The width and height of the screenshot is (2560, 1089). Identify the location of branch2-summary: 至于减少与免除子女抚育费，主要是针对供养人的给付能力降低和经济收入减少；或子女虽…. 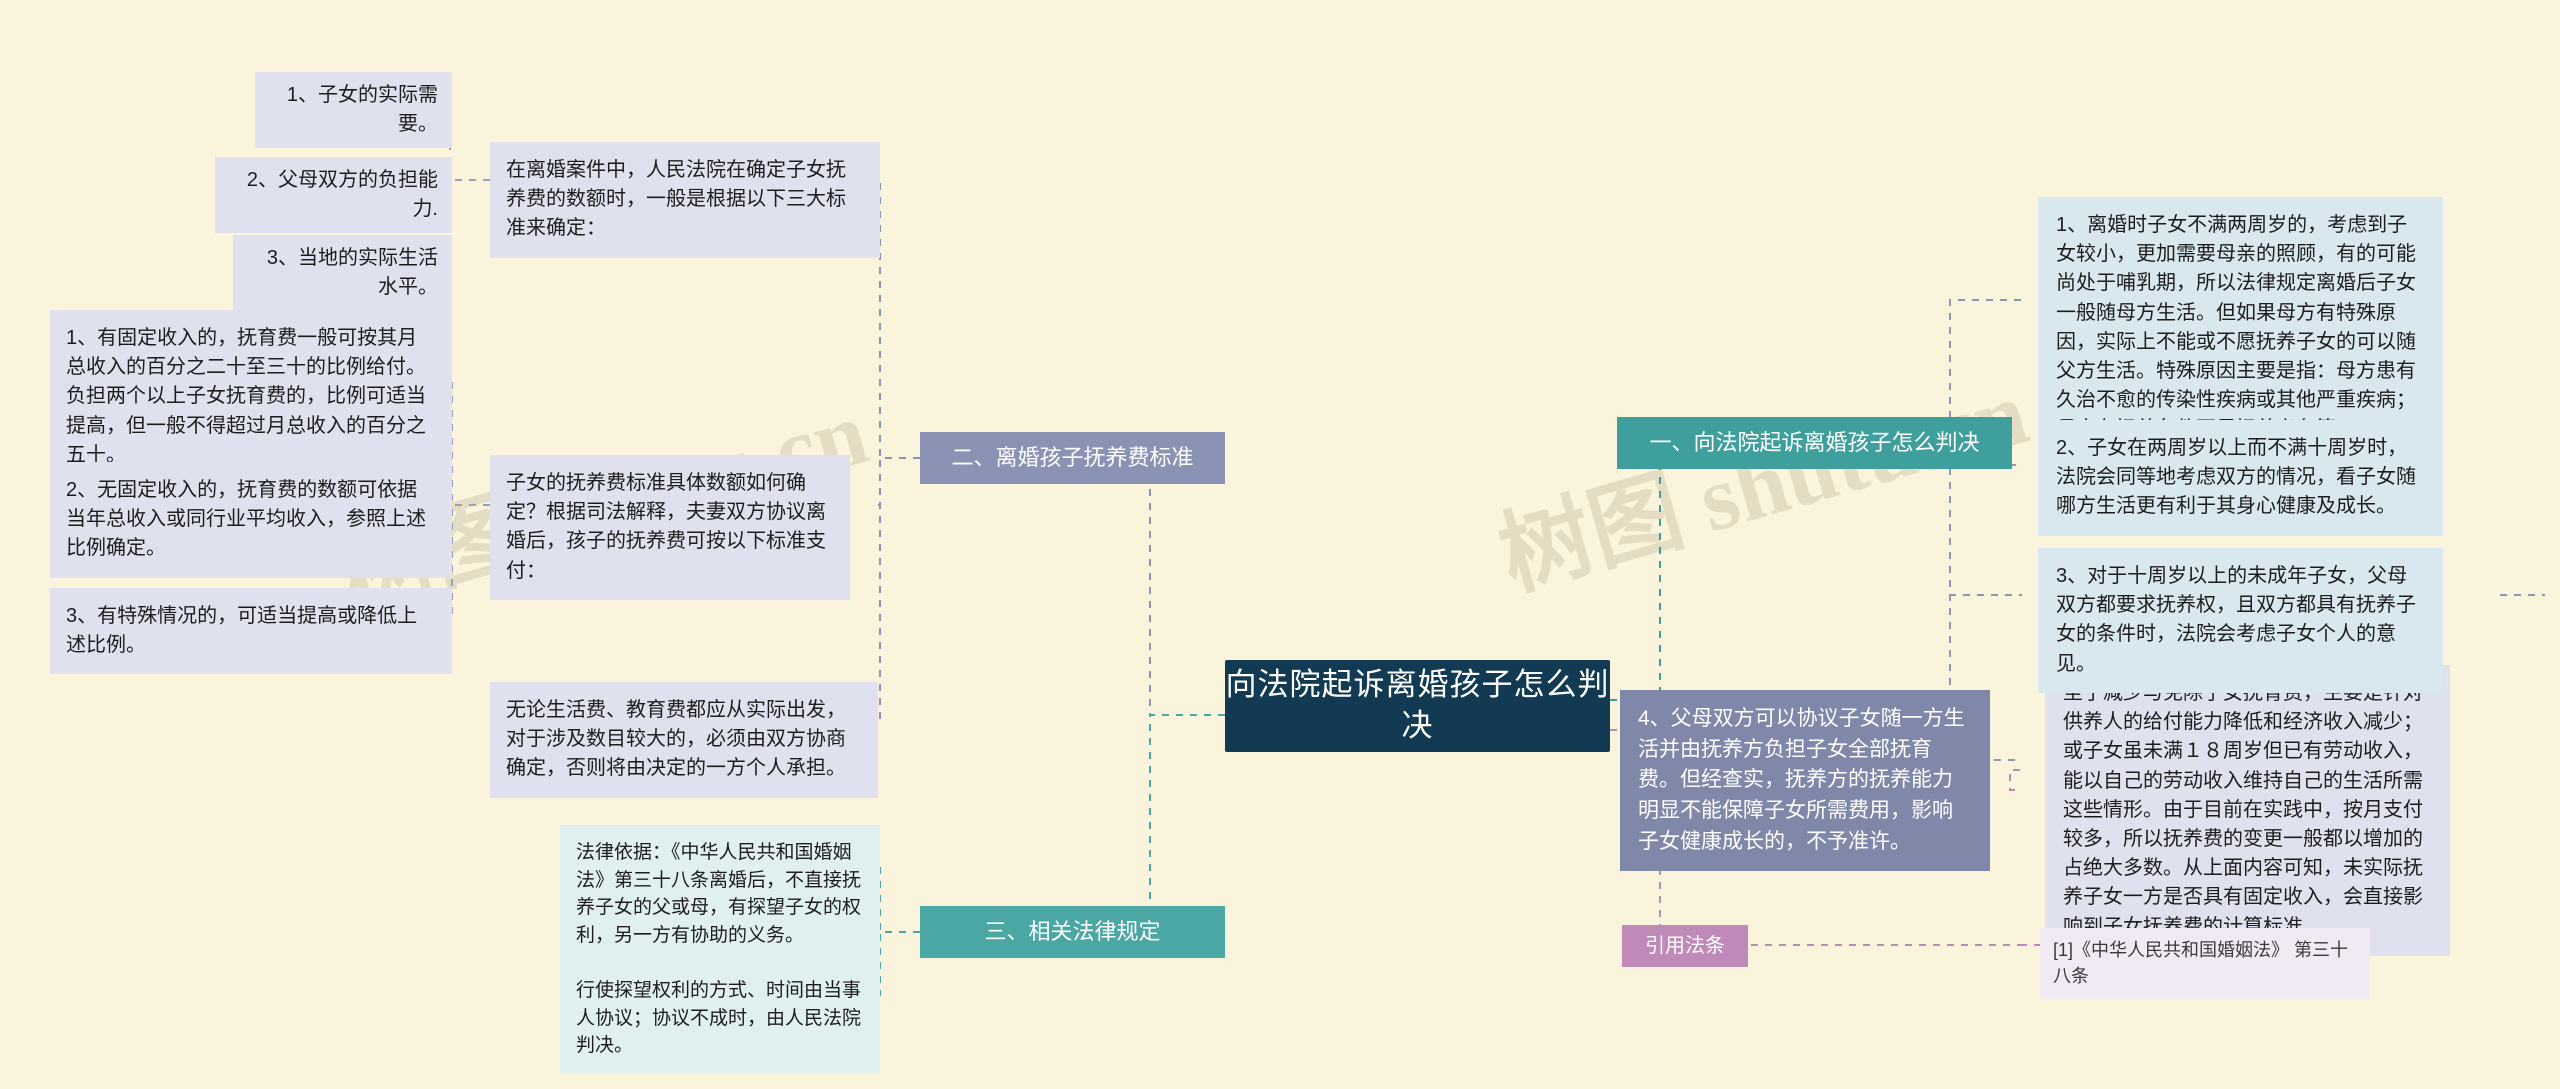
(2247, 810).